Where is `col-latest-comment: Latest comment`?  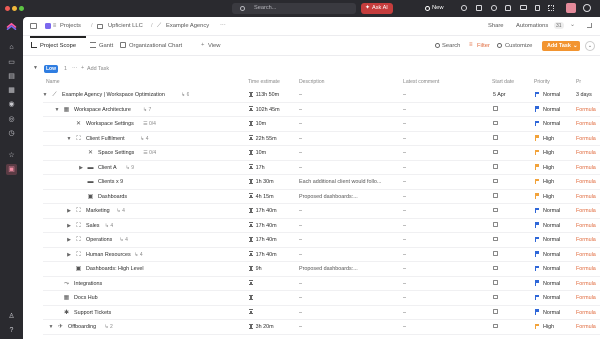 col-latest-comment: Latest comment is located at coordinates (421, 82).